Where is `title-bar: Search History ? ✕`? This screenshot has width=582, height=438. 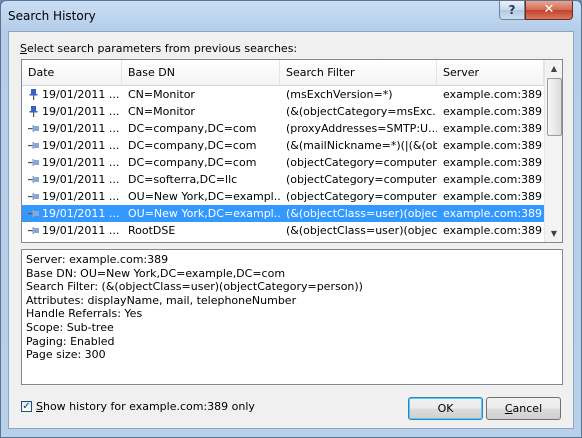 title-bar: Search History ? ✕ is located at coordinates (291, 16).